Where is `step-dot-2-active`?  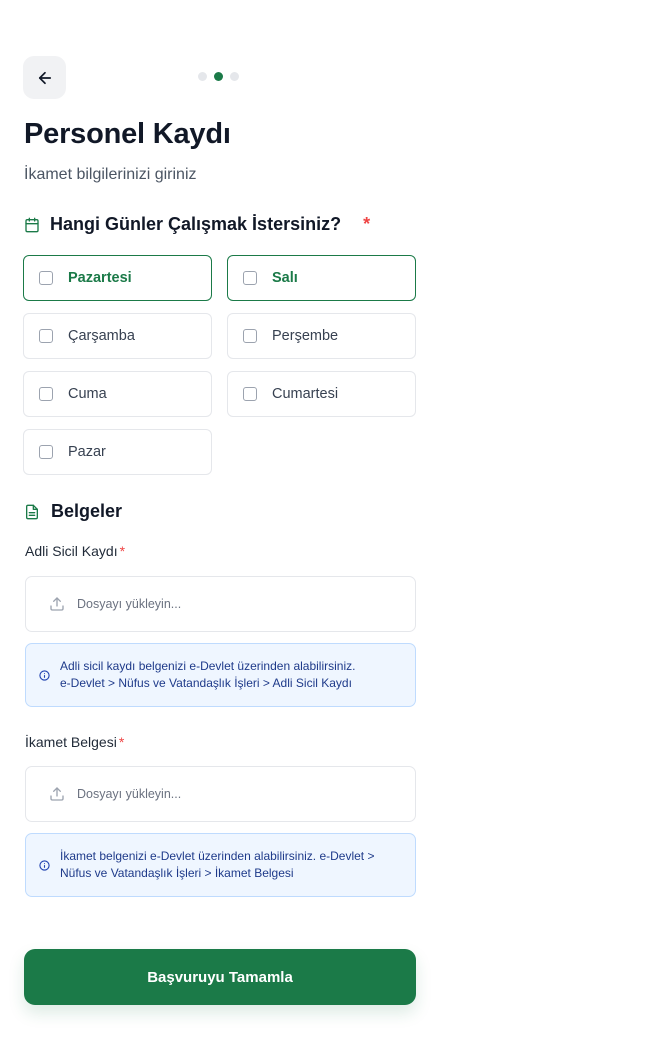 step-dot-2-active is located at coordinates (218, 76).